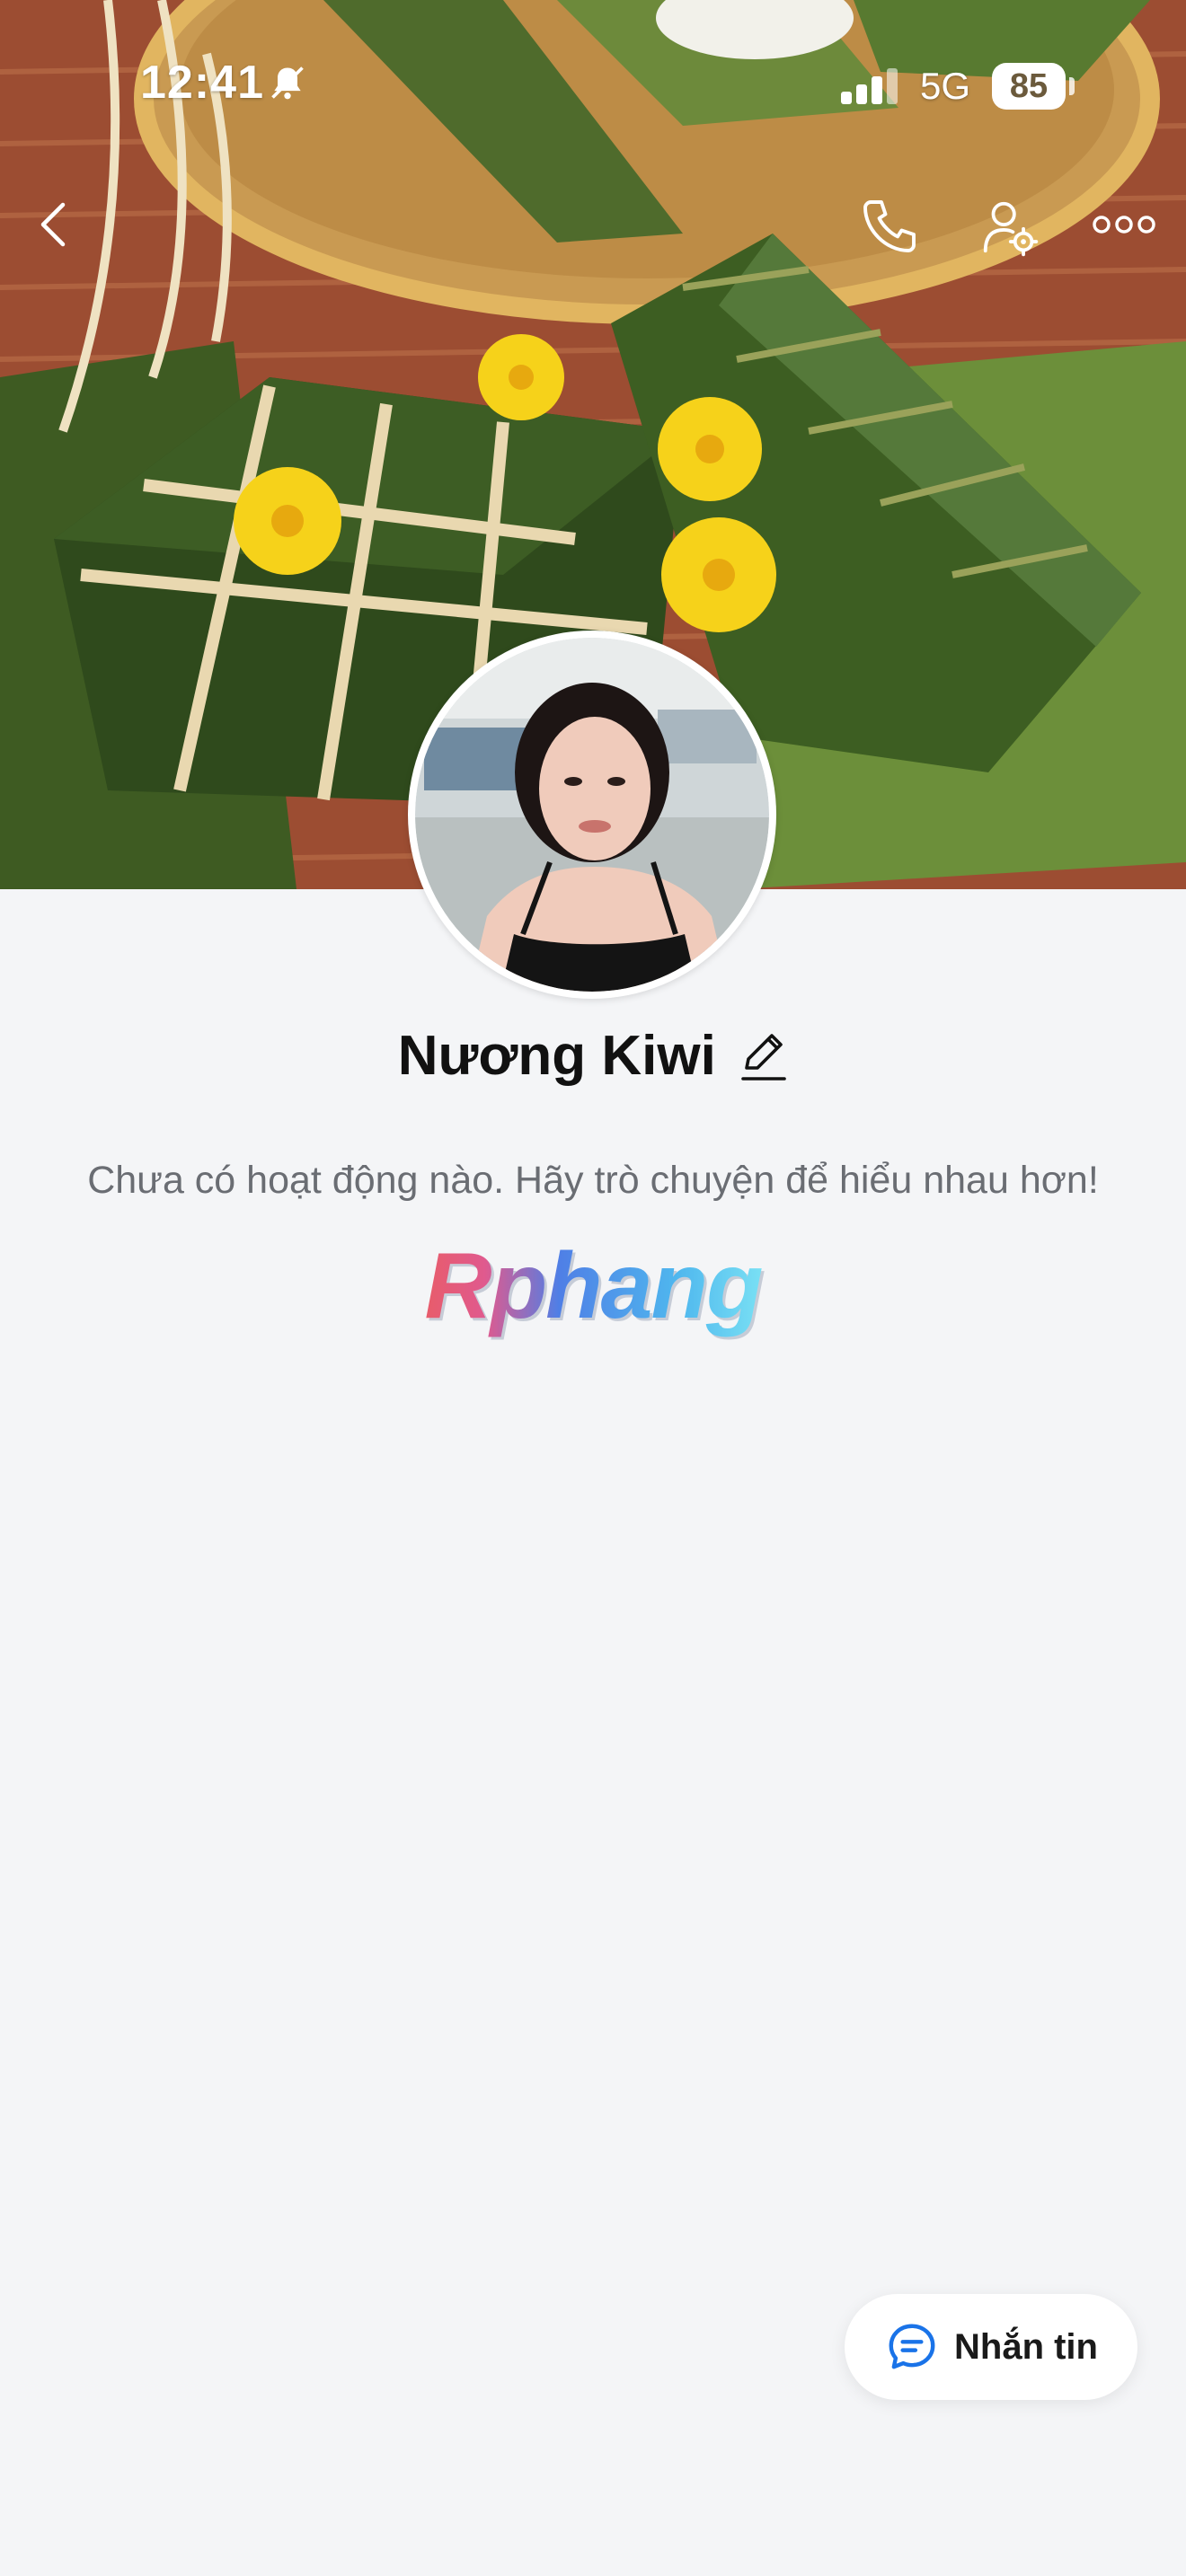 The image size is (1186, 2576). What do you see at coordinates (869, 86) in the screenshot?
I see `signal-icon` at bounding box center [869, 86].